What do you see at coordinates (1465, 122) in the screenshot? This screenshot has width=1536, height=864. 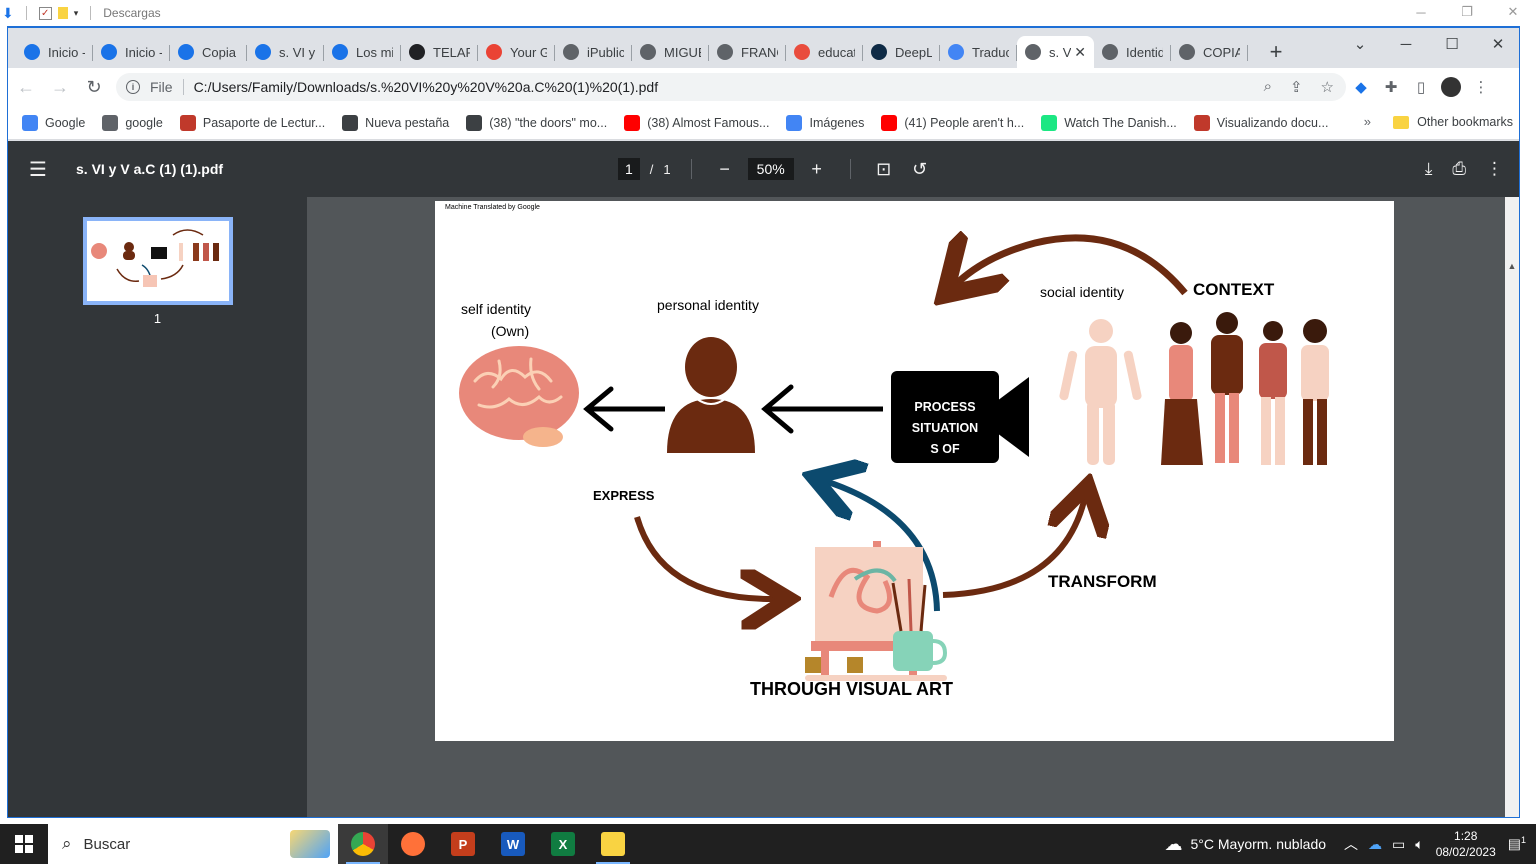 I see `other-bookmarks-label: Other bookmarks` at bounding box center [1465, 122].